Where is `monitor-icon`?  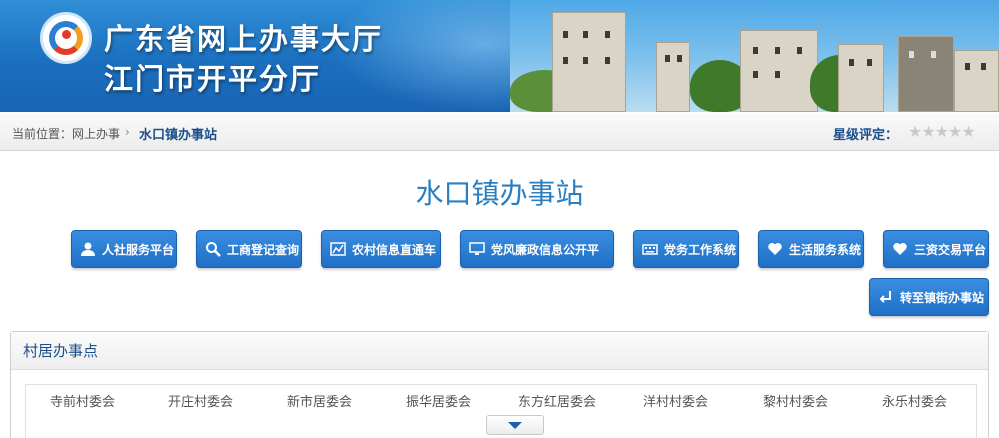
monitor-icon is located at coordinates (477, 249).